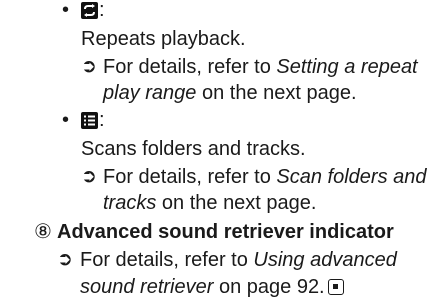 The image size is (438, 307). What do you see at coordinates (149, 93) in the screenshot?
I see `repeat-reference-link-cont: play range` at bounding box center [149, 93].